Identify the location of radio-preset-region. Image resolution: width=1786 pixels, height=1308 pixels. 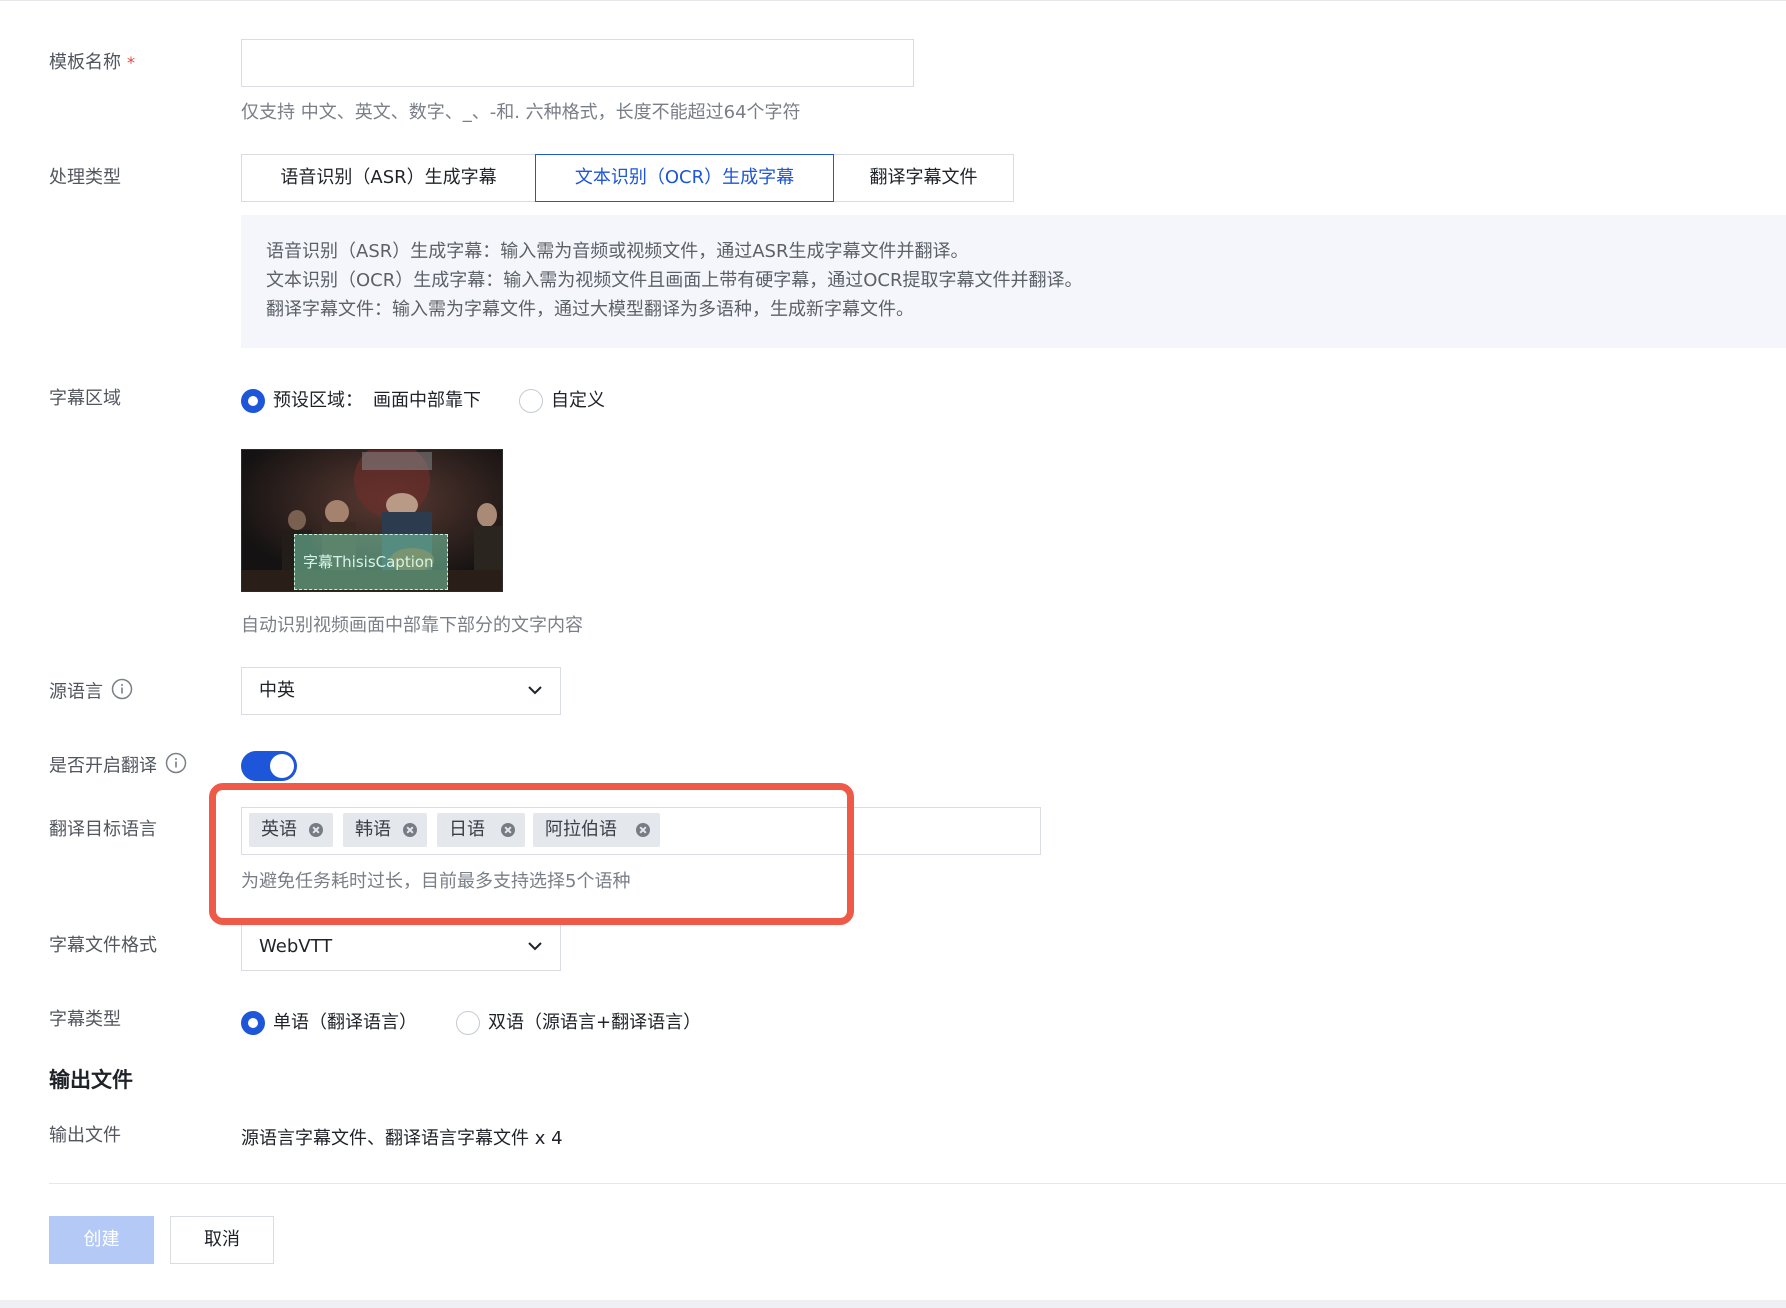
(253, 401).